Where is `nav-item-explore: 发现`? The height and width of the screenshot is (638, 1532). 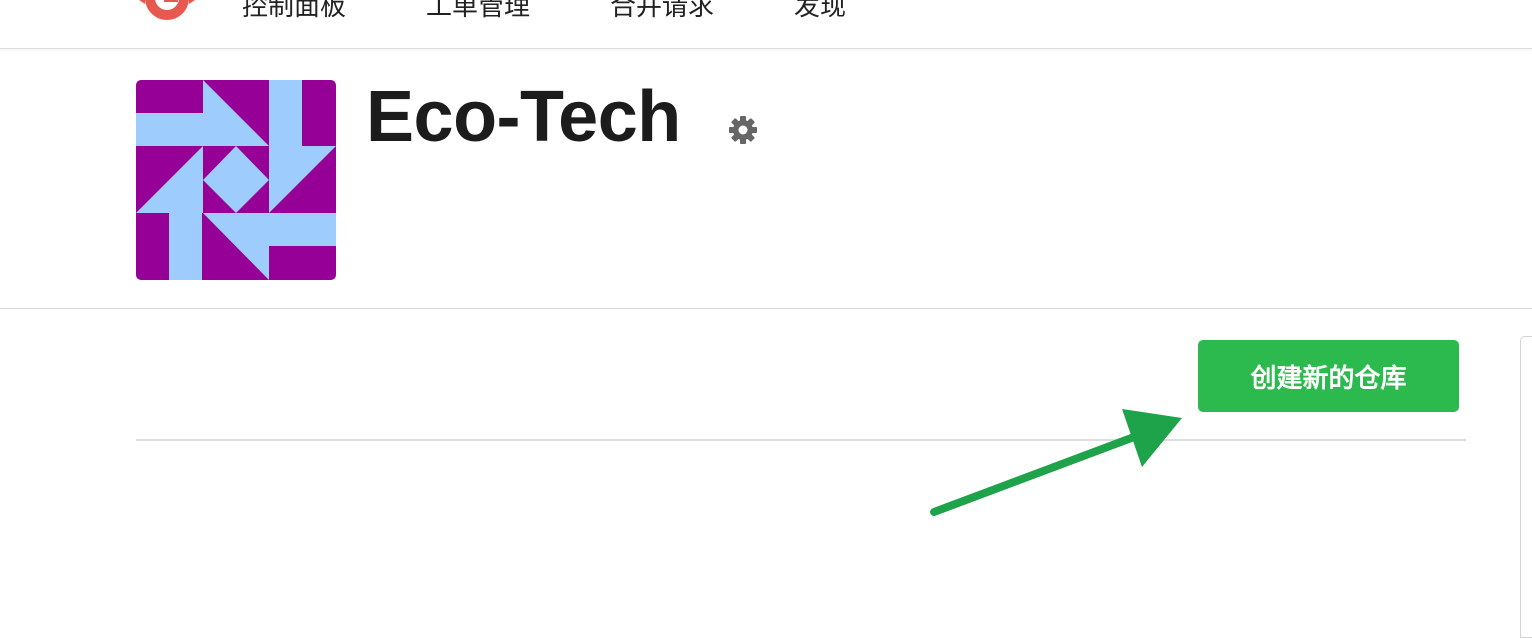 nav-item-explore: 发现 is located at coordinates (820, 11).